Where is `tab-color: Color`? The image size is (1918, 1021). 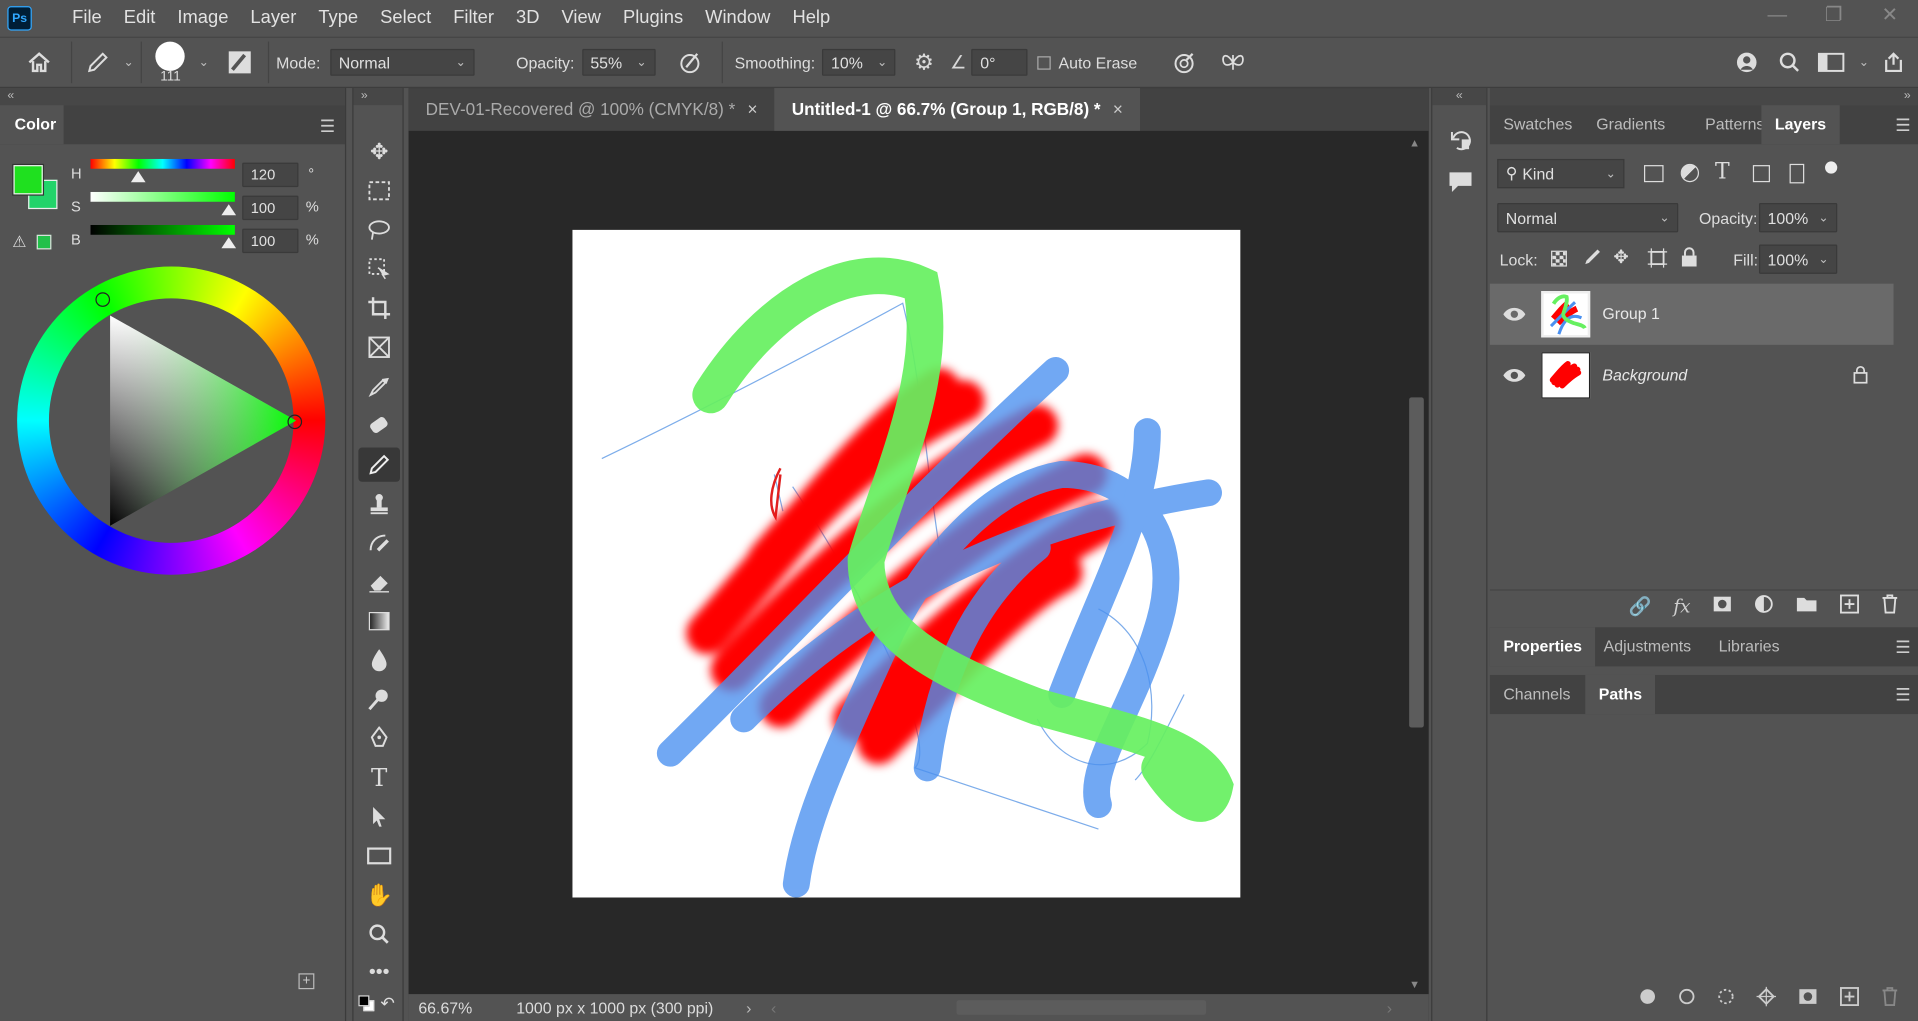 tab-color: Color is located at coordinates (32, 125).